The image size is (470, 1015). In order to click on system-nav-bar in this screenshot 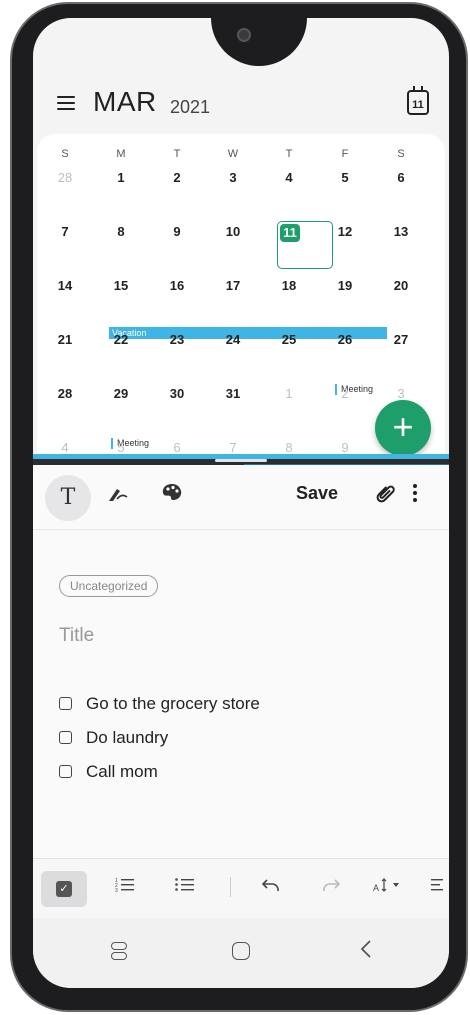, I will do `click(241, 953)`.